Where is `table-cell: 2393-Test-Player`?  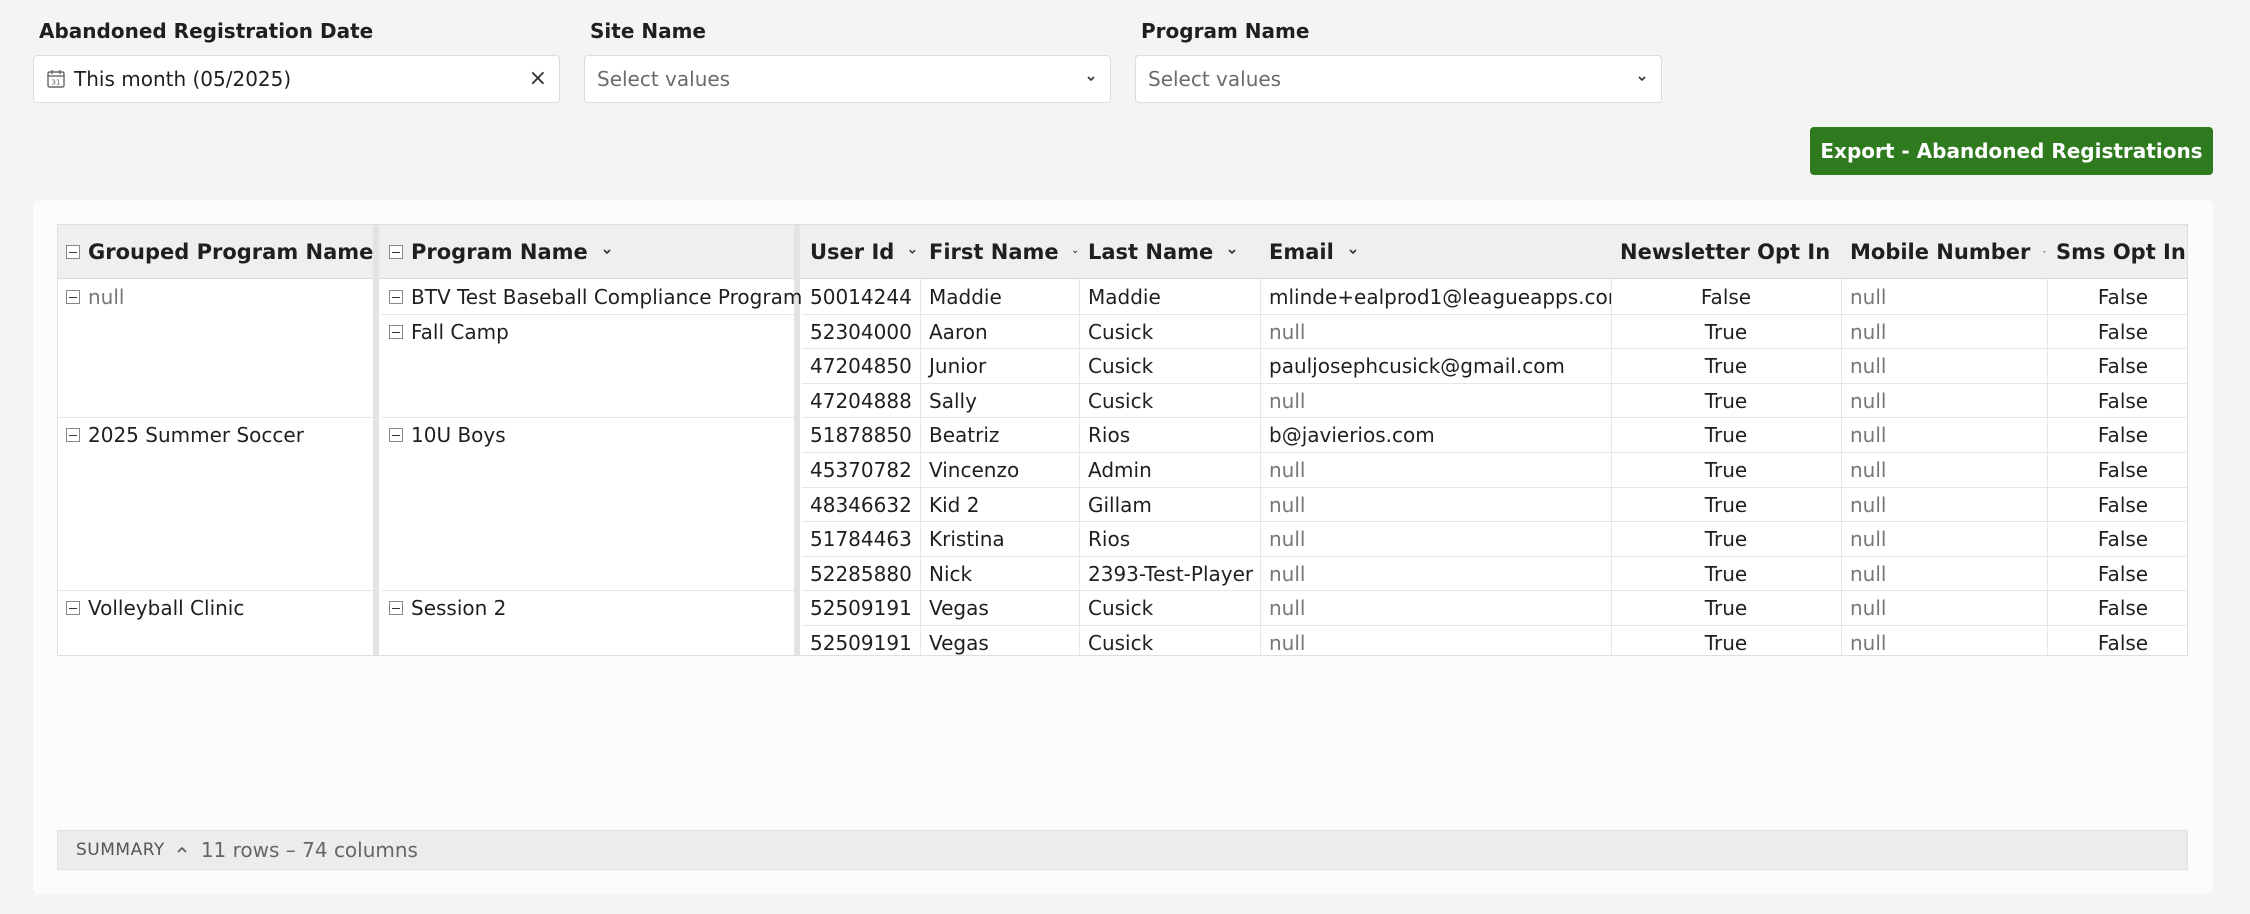
table-cell: 2393-Test-Player is located at coordinates (1171, 573).